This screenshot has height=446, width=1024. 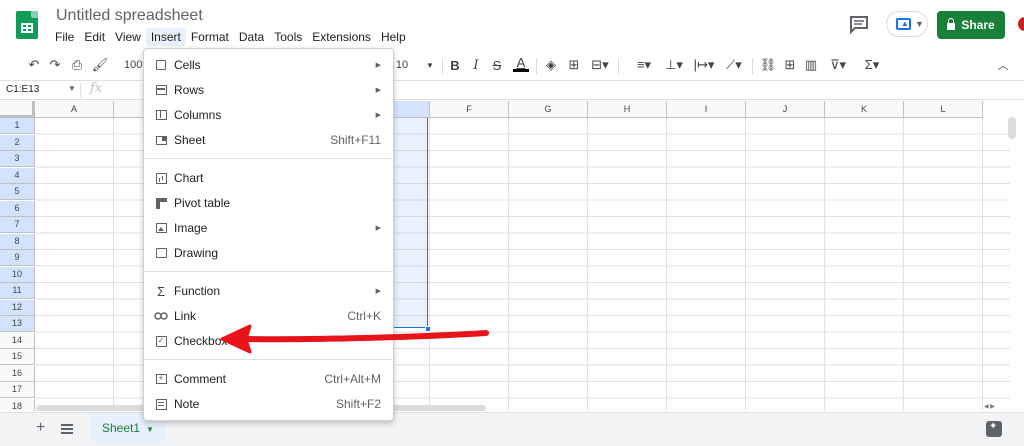 I want to click on text-wrapping-icon: |↦▾, so click(x=704, y=65).